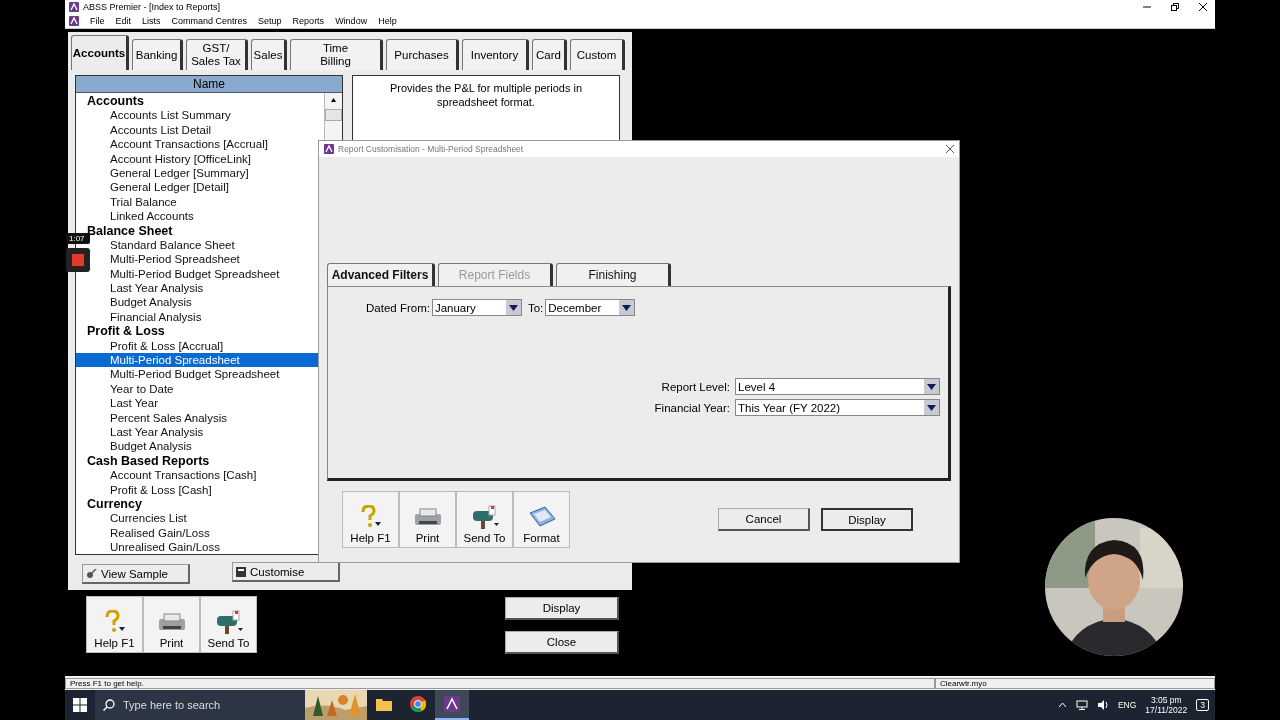 This screenshot has width=1280, height=720. What do you see at coordinates (562, 642) in the screenshot?
I see `action-button: Close` at bounding box center [562, 642].